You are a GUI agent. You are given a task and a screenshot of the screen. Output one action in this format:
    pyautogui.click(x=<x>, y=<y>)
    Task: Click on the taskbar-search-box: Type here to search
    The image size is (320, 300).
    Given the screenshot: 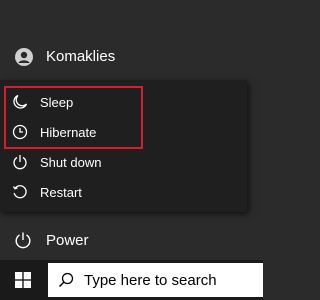 What is the action you would take?
    pyautogui.click(x=155, y=280)
    